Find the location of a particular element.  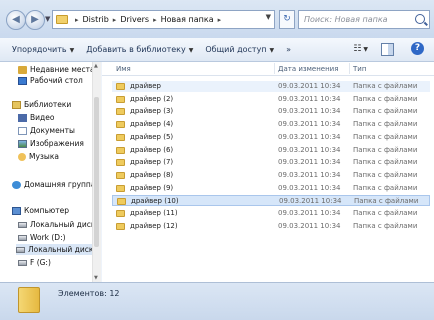

recent-pages-dropdown: ▼ is located at coordinates (47, 19).